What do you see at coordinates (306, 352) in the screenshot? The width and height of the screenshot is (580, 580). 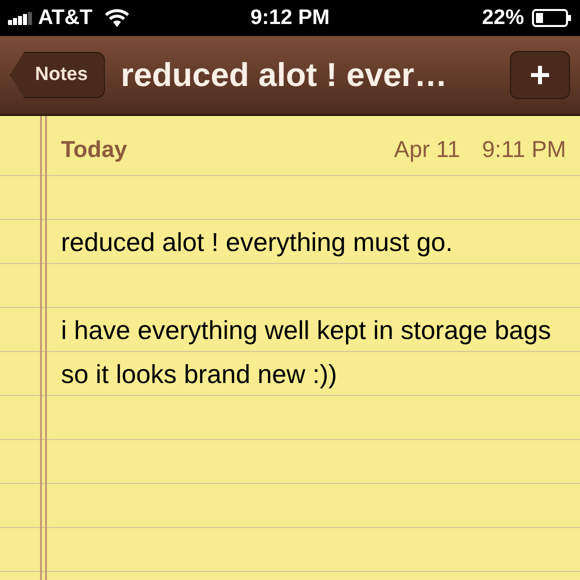 I see `note-paragraph: i have everything well kept in storage bags so it looks brand new :))` at bounding box center [306, 352].